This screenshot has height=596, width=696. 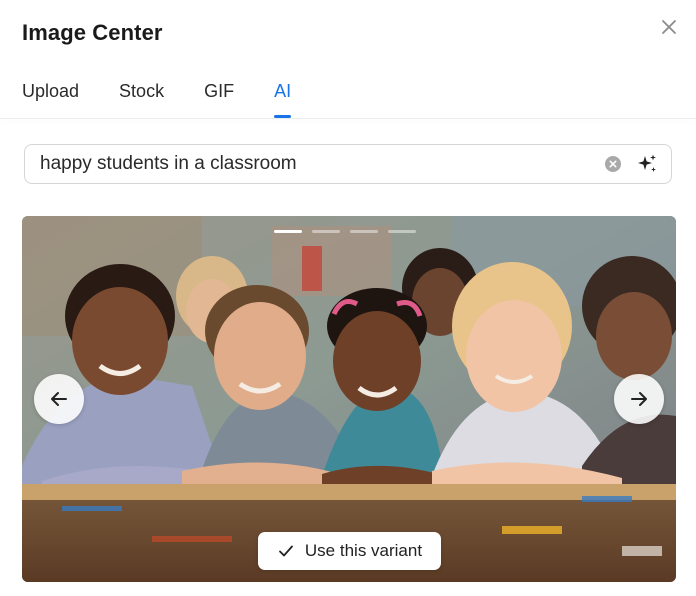 I want to click on arrow-left-icon, so click(x=59, y=399).